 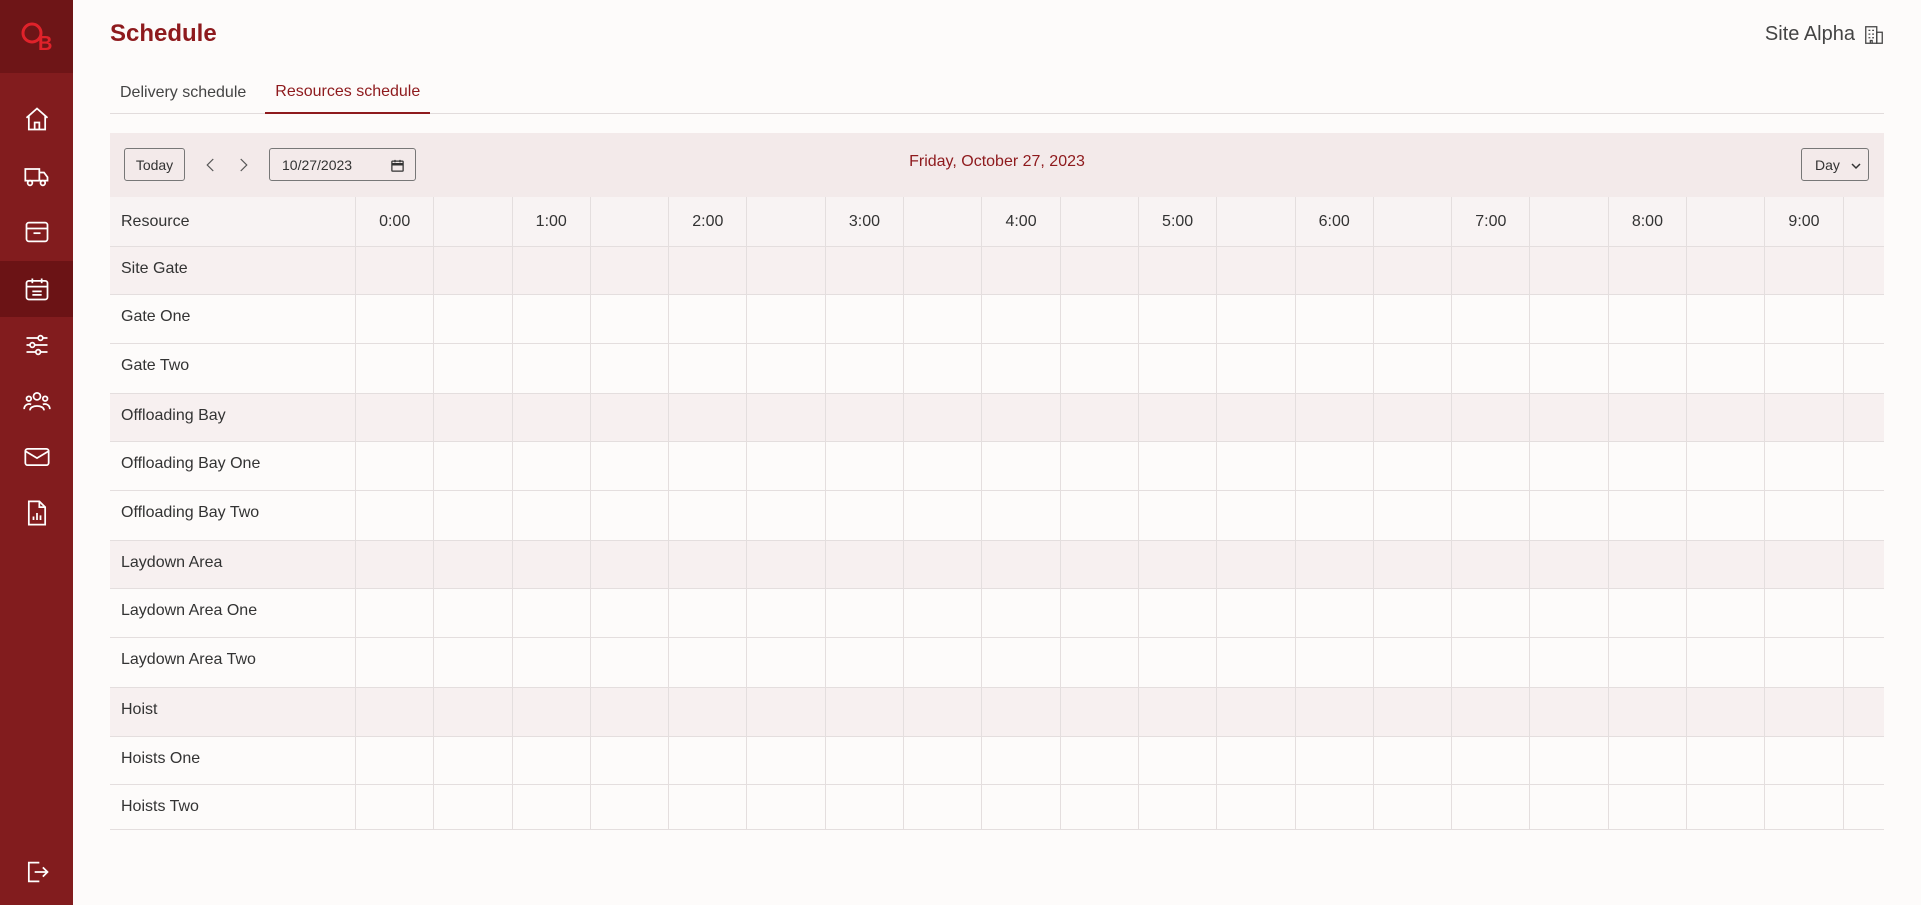 What do you see at coordinates (36, 36) in the screenshot?
I see `app-logo: B` at bounding box center [36, 36].